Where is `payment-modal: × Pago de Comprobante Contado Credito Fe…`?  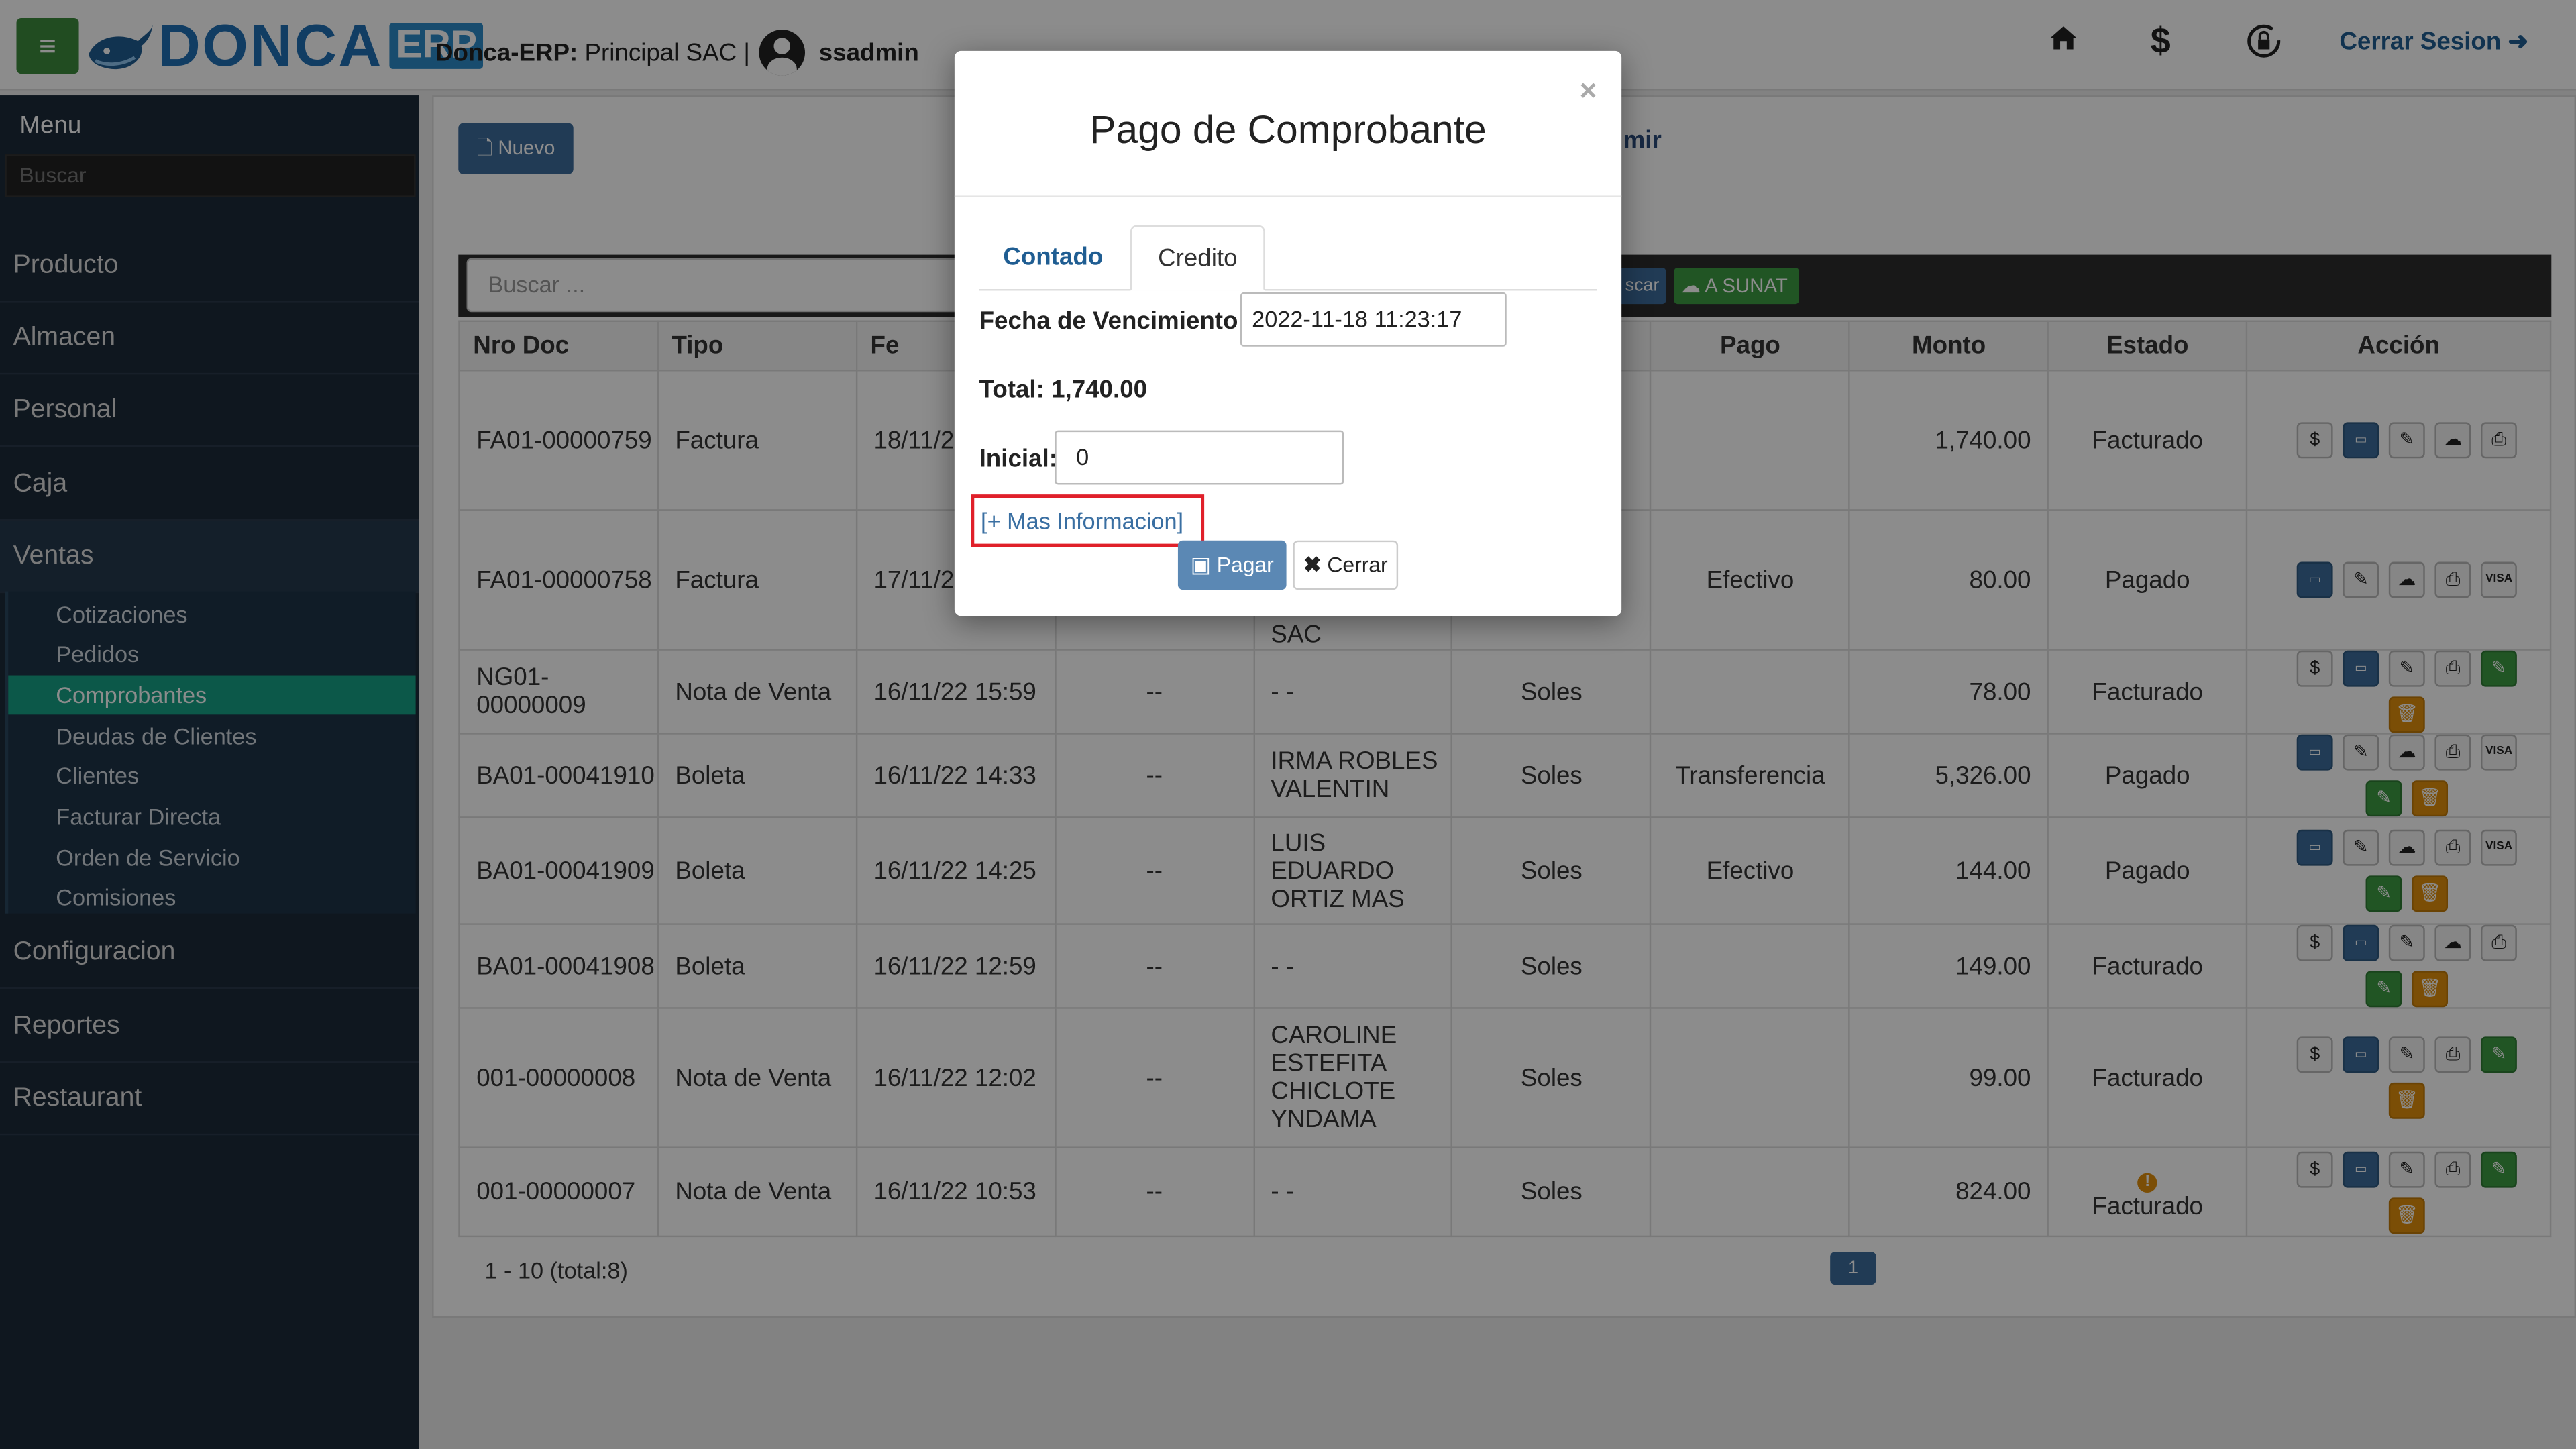 payment-modal: × Pago de Comprobante Contado Credito Fe… is located at coordinates (1288, 333).